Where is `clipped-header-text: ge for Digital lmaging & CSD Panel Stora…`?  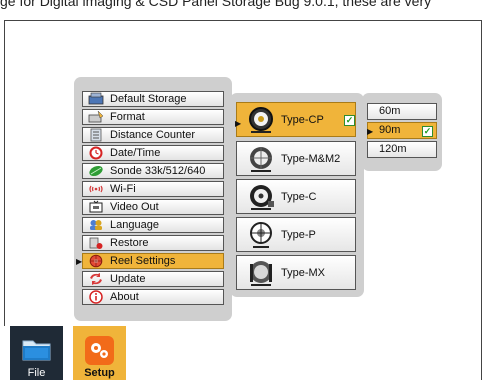
clipped-header-text: ge for Digital lmaging & CSD Panel Stora… is located at coordinates (216, 4).